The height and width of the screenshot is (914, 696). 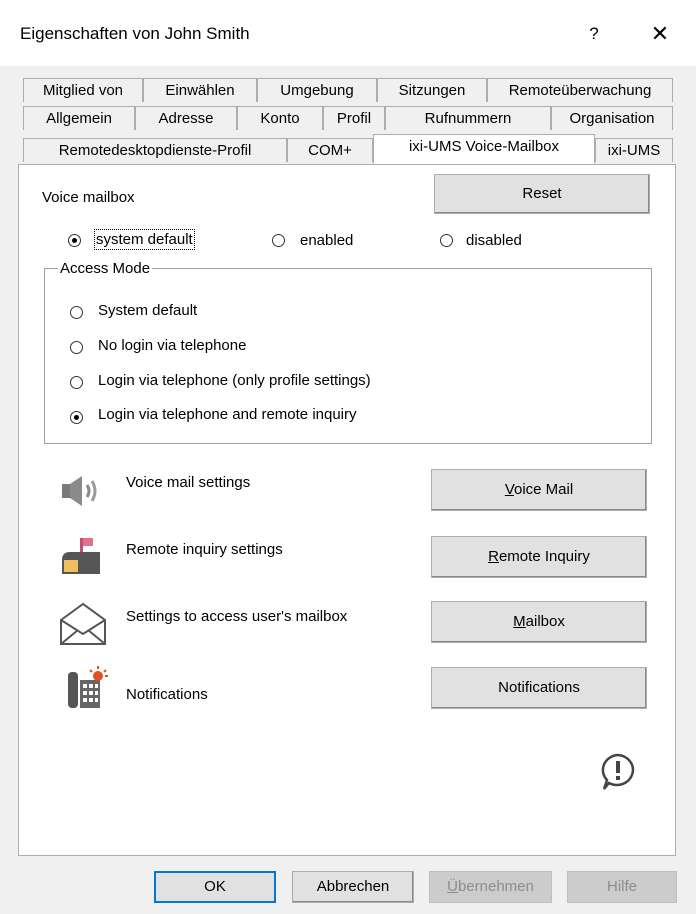 I want to click on help-button: ?, so click(x=594, y=34).